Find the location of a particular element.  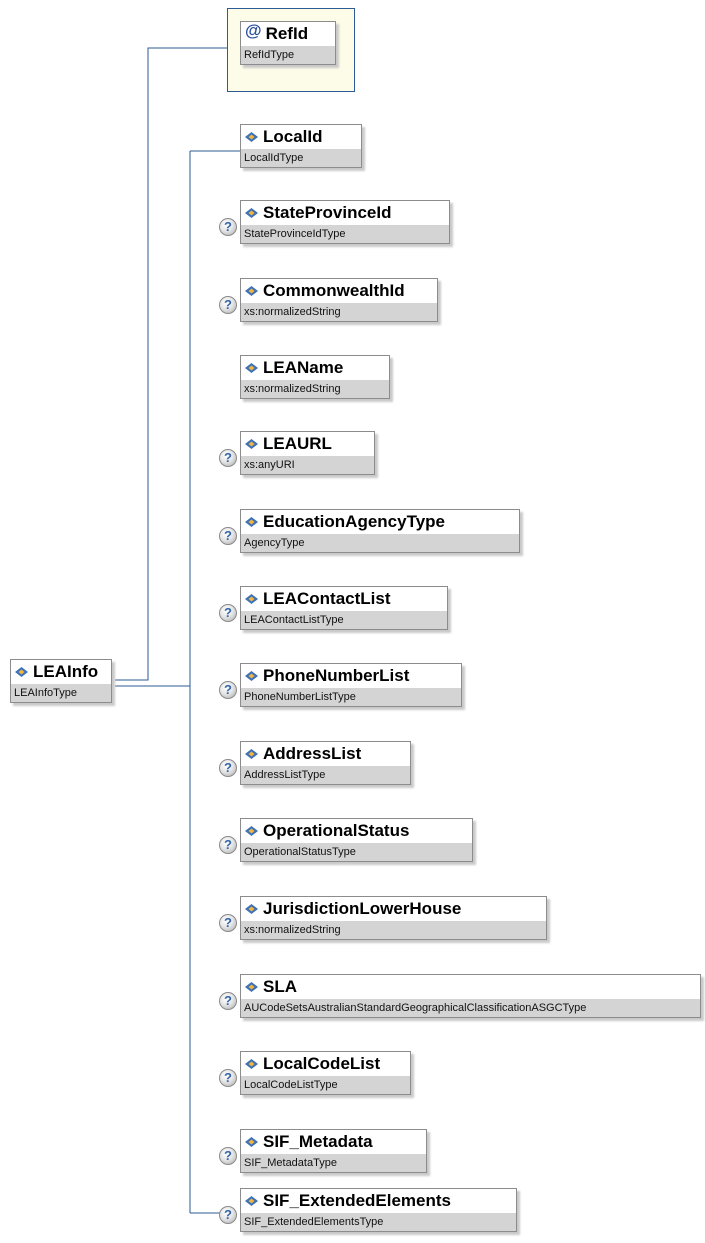

element-node: LEAContactList LEAContactListType is located at coordinates (344, 608).